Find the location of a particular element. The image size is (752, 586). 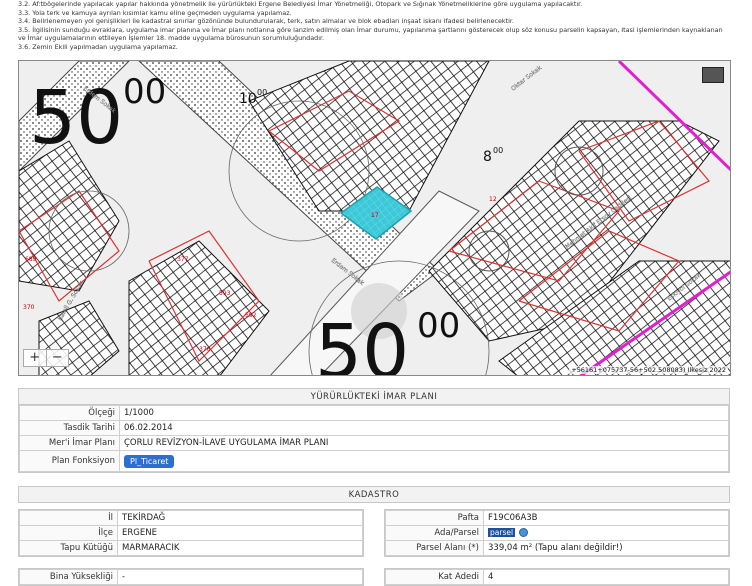

row-label: Tasdik Tarihi is located at coordinates (69, 428).